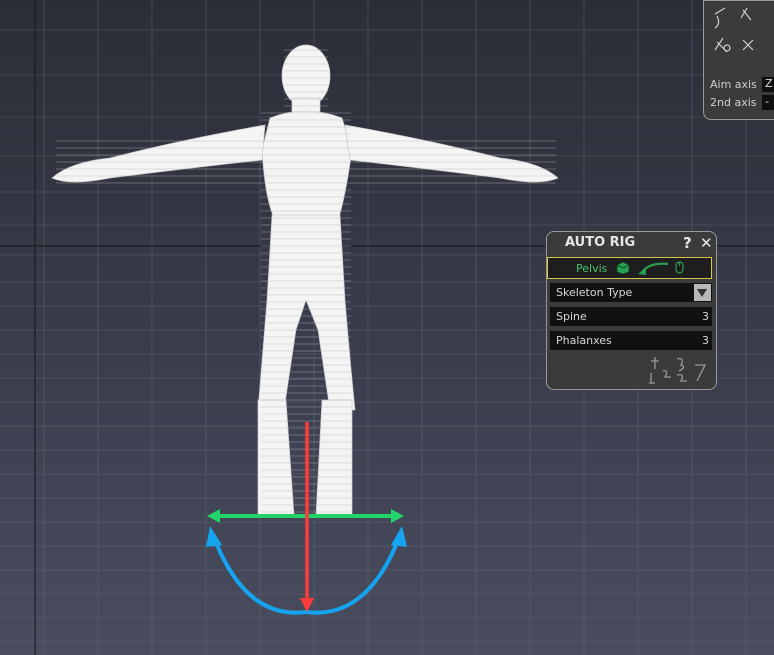 The image size is (774, 655). What do you see at coordinates (214, 536) in the screenshot?
I see `rotate-arrow-left` at bounding box center [214, 536].